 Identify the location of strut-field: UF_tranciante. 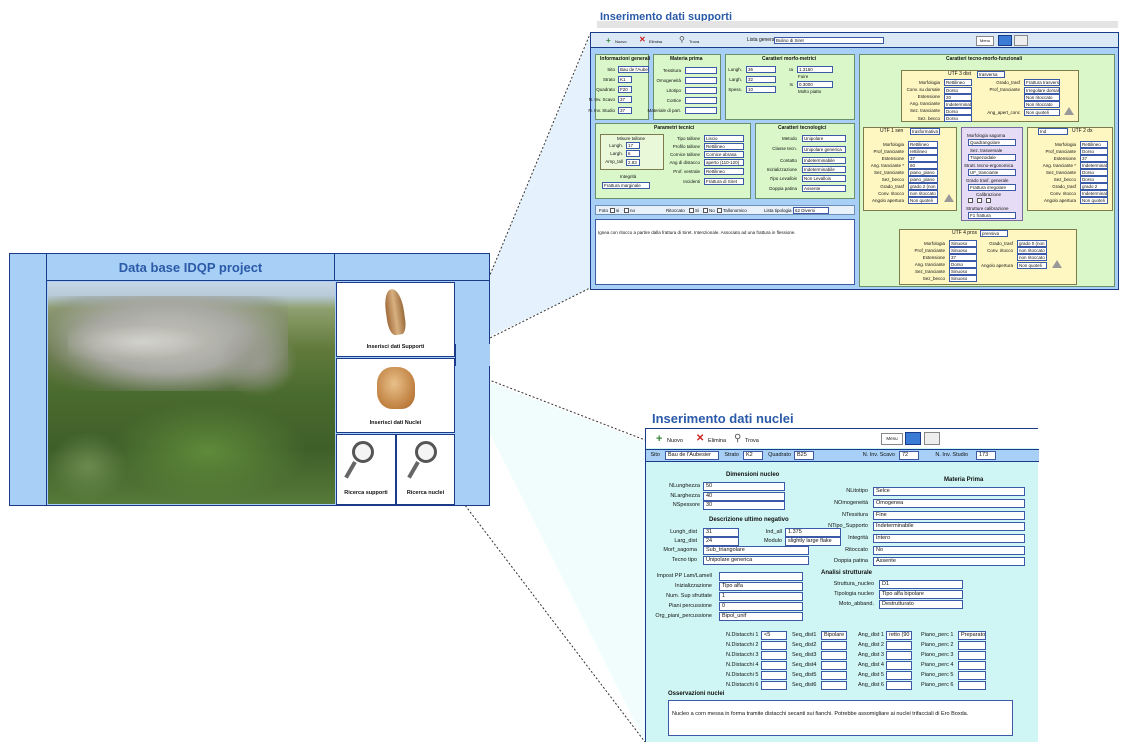
(992, 172).